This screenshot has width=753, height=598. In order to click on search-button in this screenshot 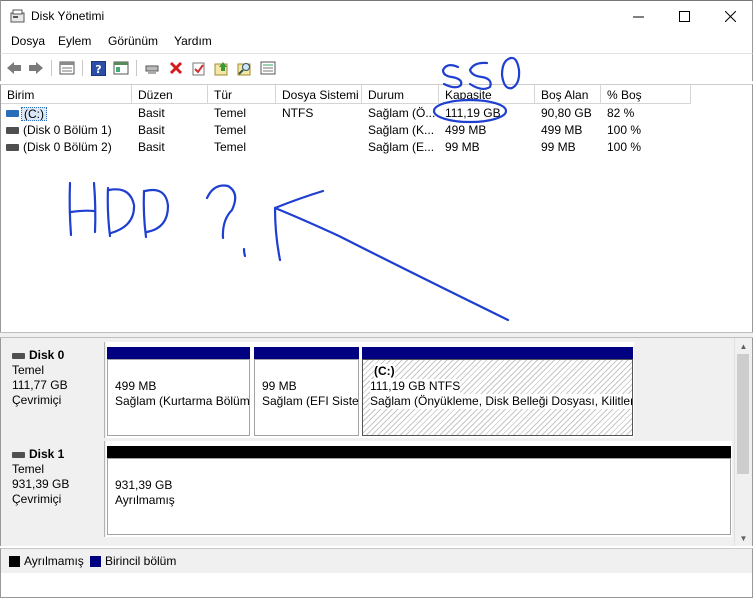, I will do `click(245, 68)`.